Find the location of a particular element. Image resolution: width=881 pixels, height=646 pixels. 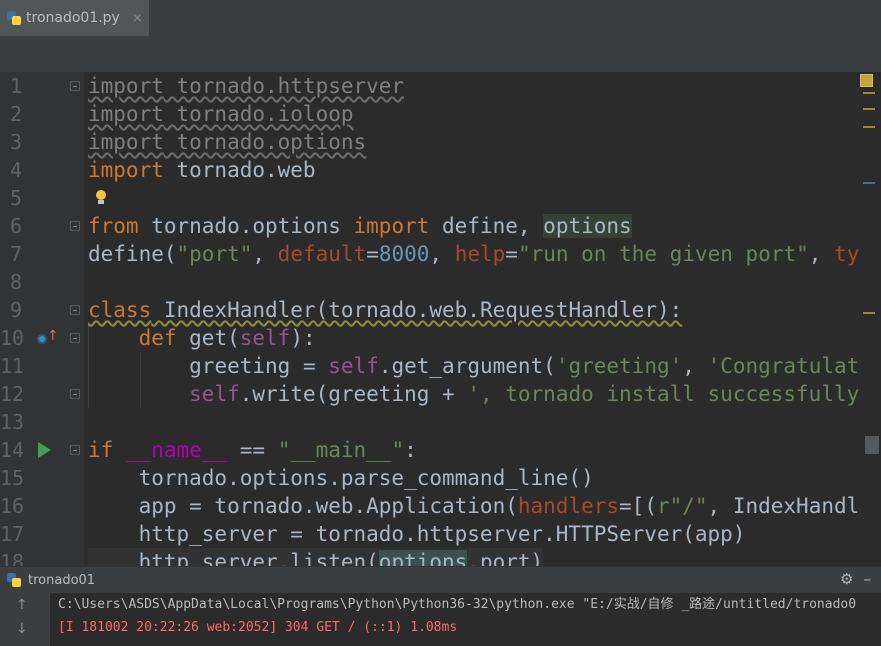

line-number: 16 is located at coordinates (12, 506).